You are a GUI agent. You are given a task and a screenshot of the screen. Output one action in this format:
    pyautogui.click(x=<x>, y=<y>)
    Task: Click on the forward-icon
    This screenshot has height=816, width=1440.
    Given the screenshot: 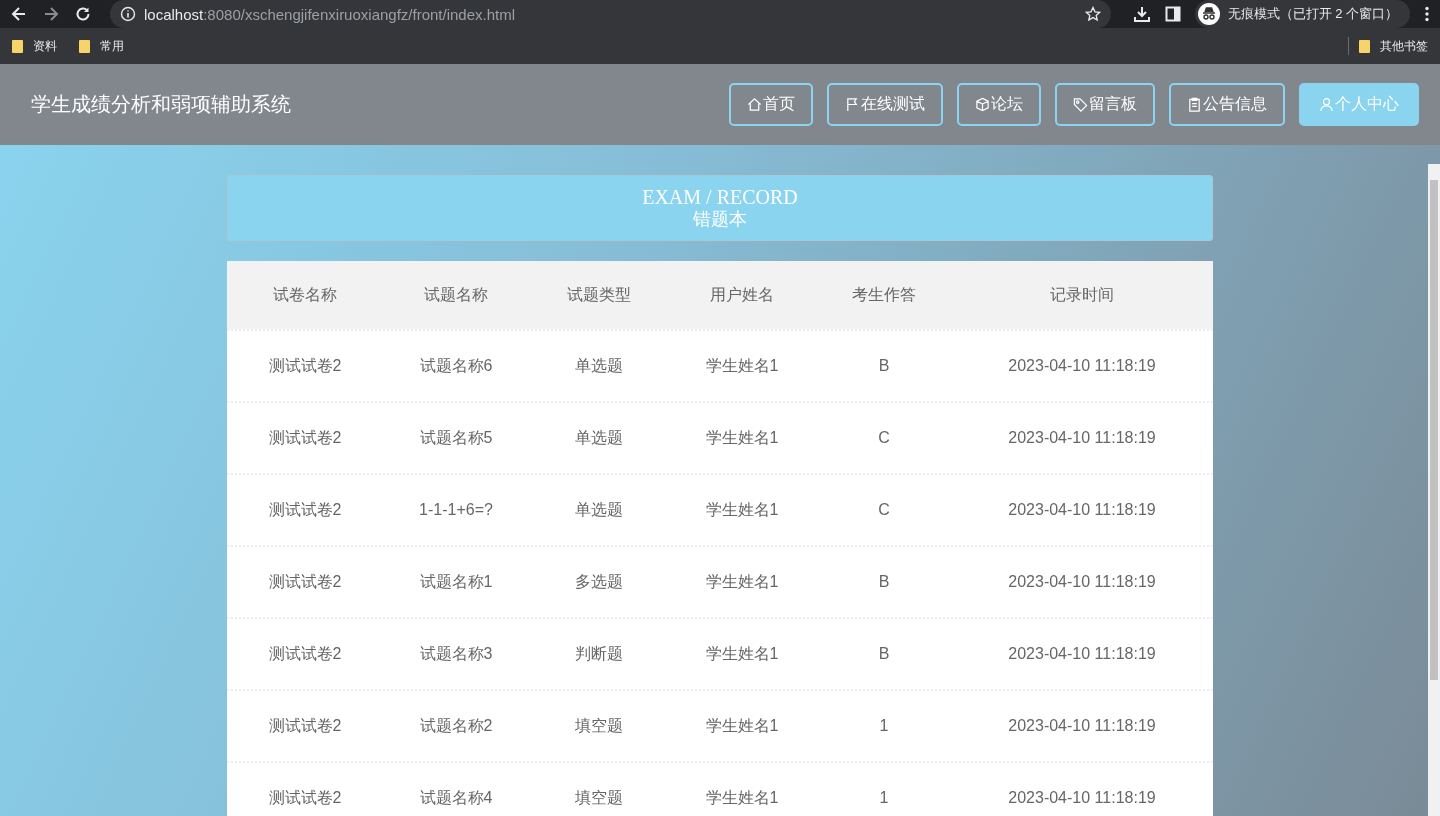 What is the action you would take?
    pyautogui.click(x=51, y=14)
    